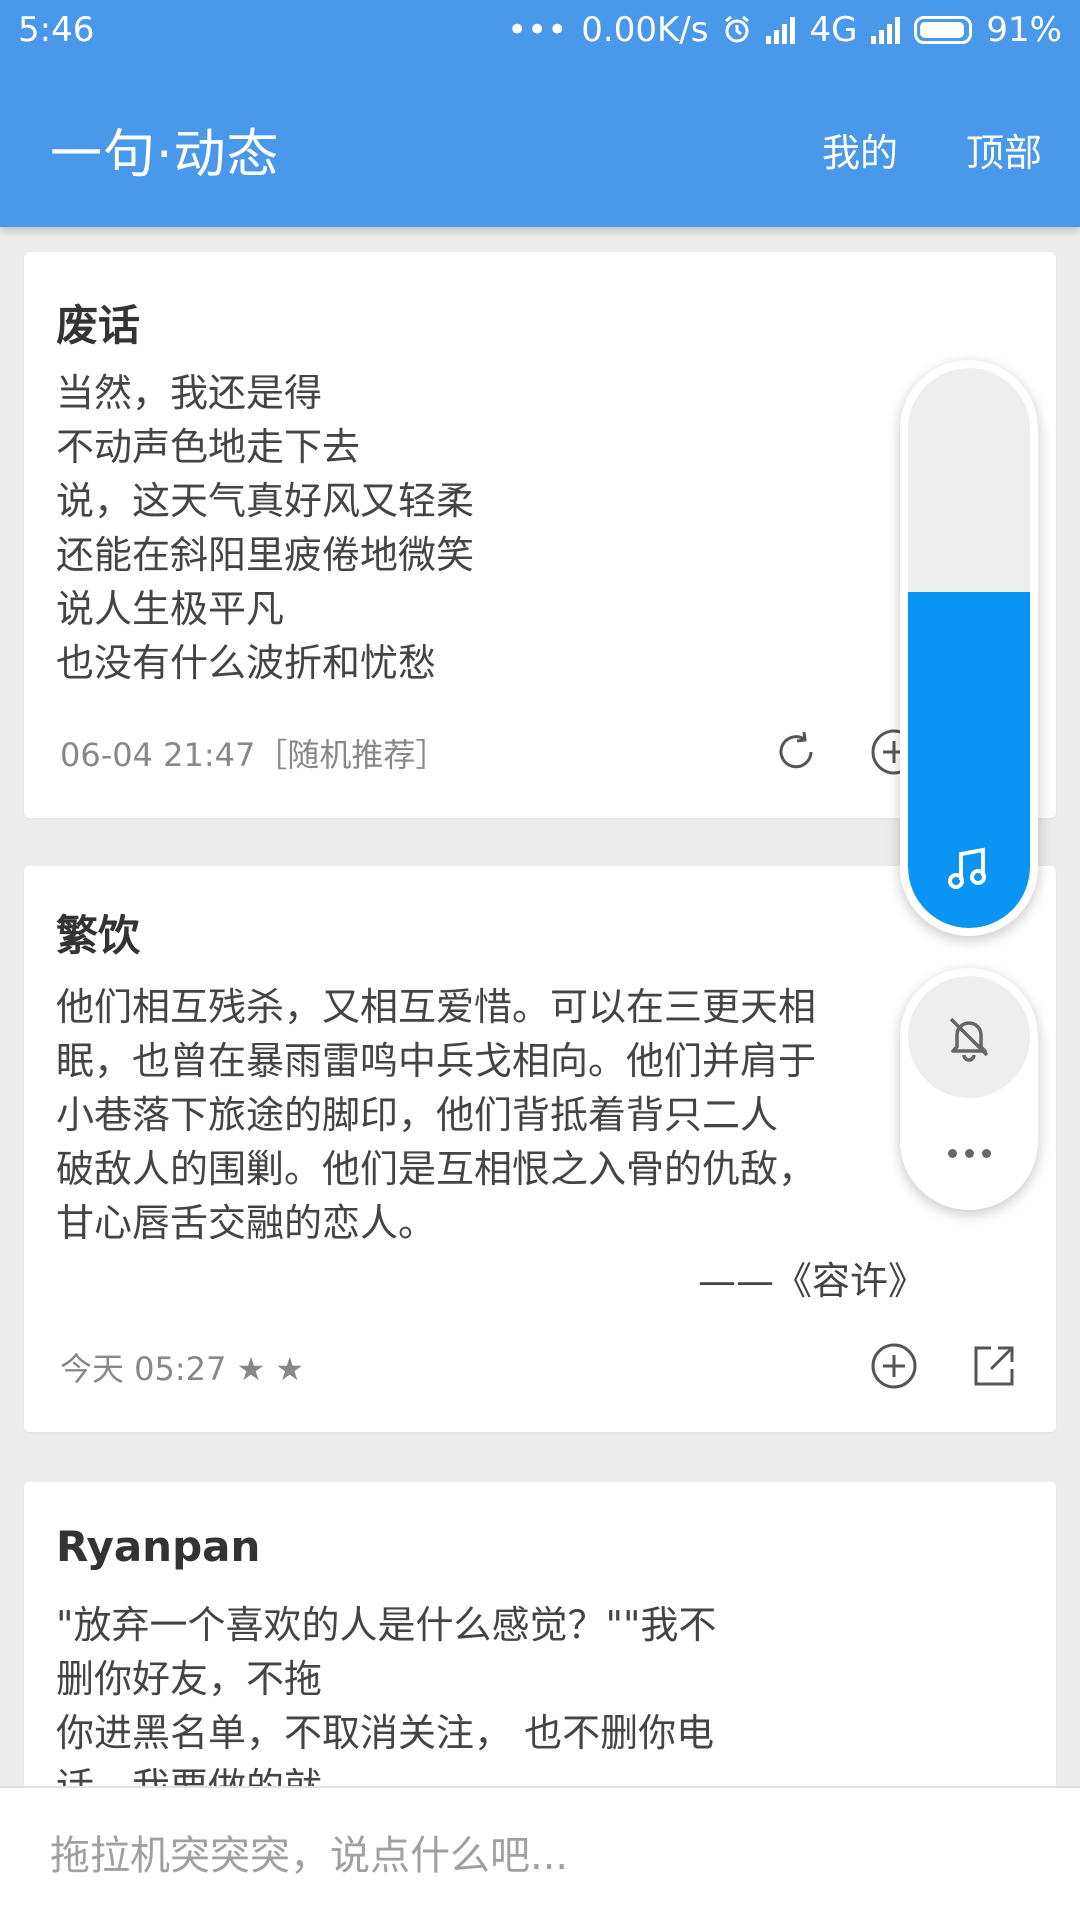  What do you see at coordinates (254, 755) in the screenshot?
I see `post-meta: 06-04 21:47［随机推荐］` at bounding box center [254, 755].